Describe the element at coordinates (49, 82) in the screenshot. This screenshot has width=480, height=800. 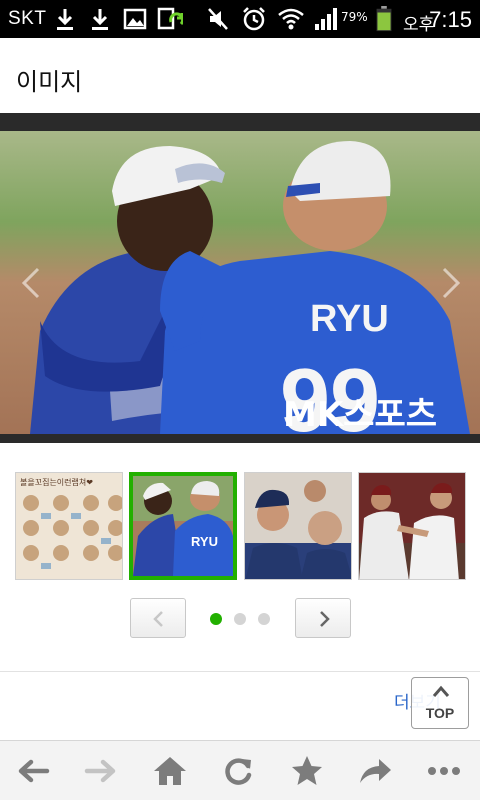
I see `page-title: 이미지` at that location.